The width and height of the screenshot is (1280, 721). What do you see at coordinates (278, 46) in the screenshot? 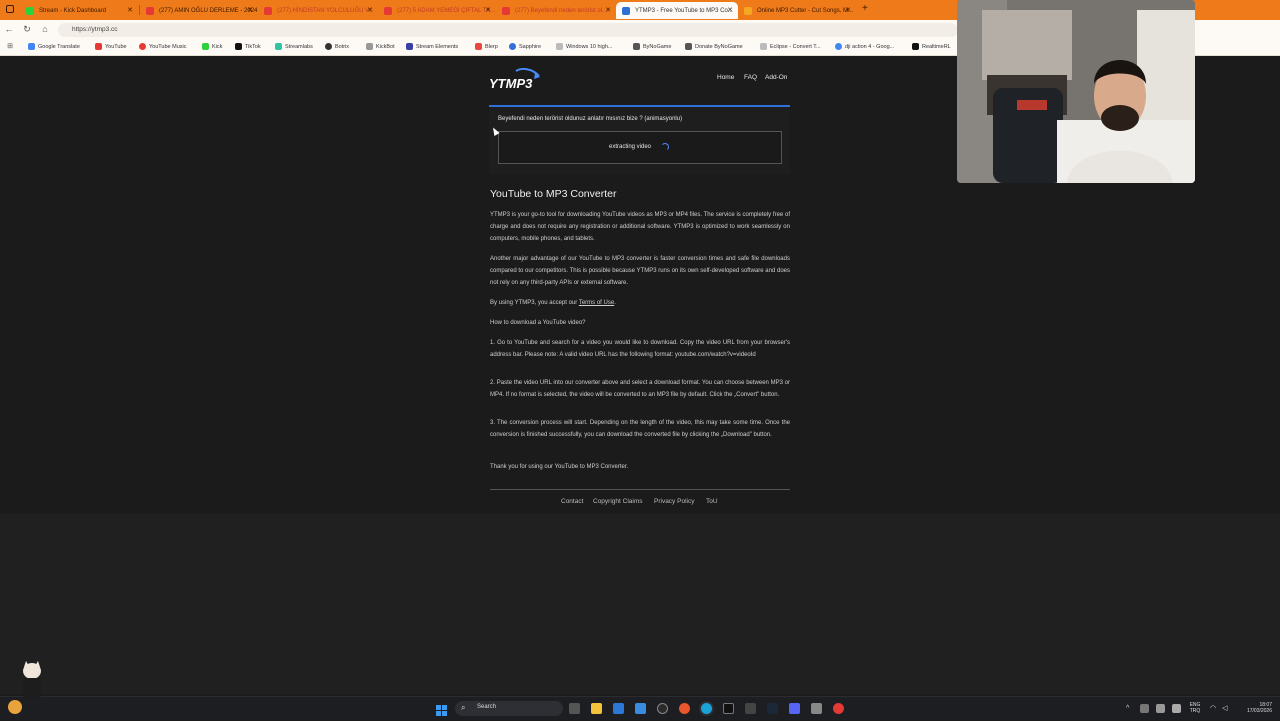
I see `streamlabs-icon` at bounding box center [278, 46].